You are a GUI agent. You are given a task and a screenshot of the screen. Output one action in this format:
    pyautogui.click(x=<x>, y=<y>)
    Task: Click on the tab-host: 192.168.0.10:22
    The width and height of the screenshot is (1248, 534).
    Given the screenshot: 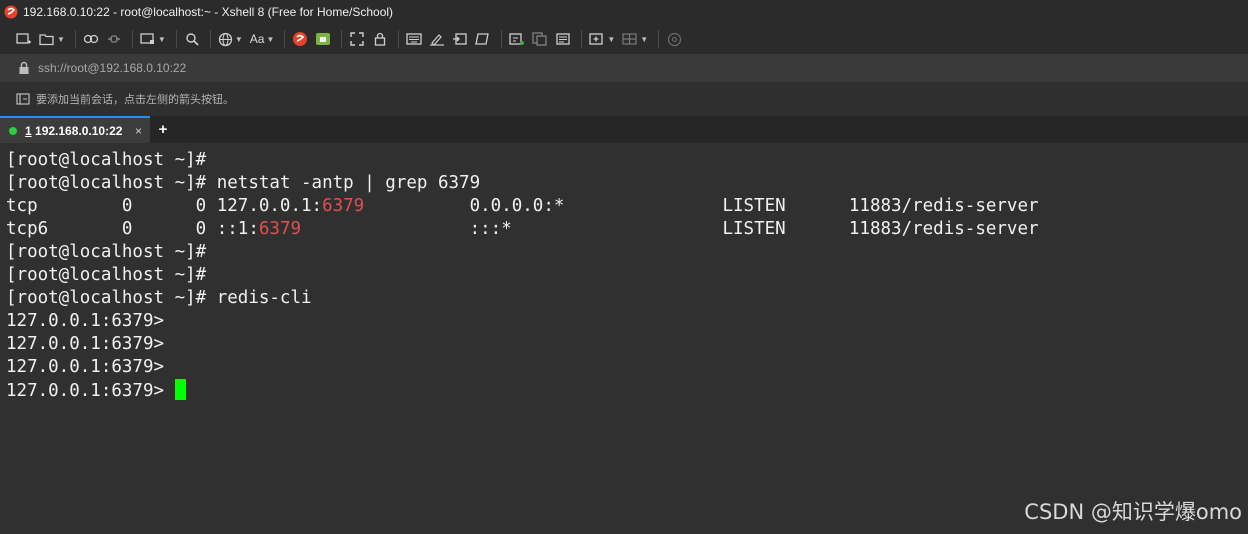 What is the action you would take?
    pyautogui.click(x=79, y=130)
    